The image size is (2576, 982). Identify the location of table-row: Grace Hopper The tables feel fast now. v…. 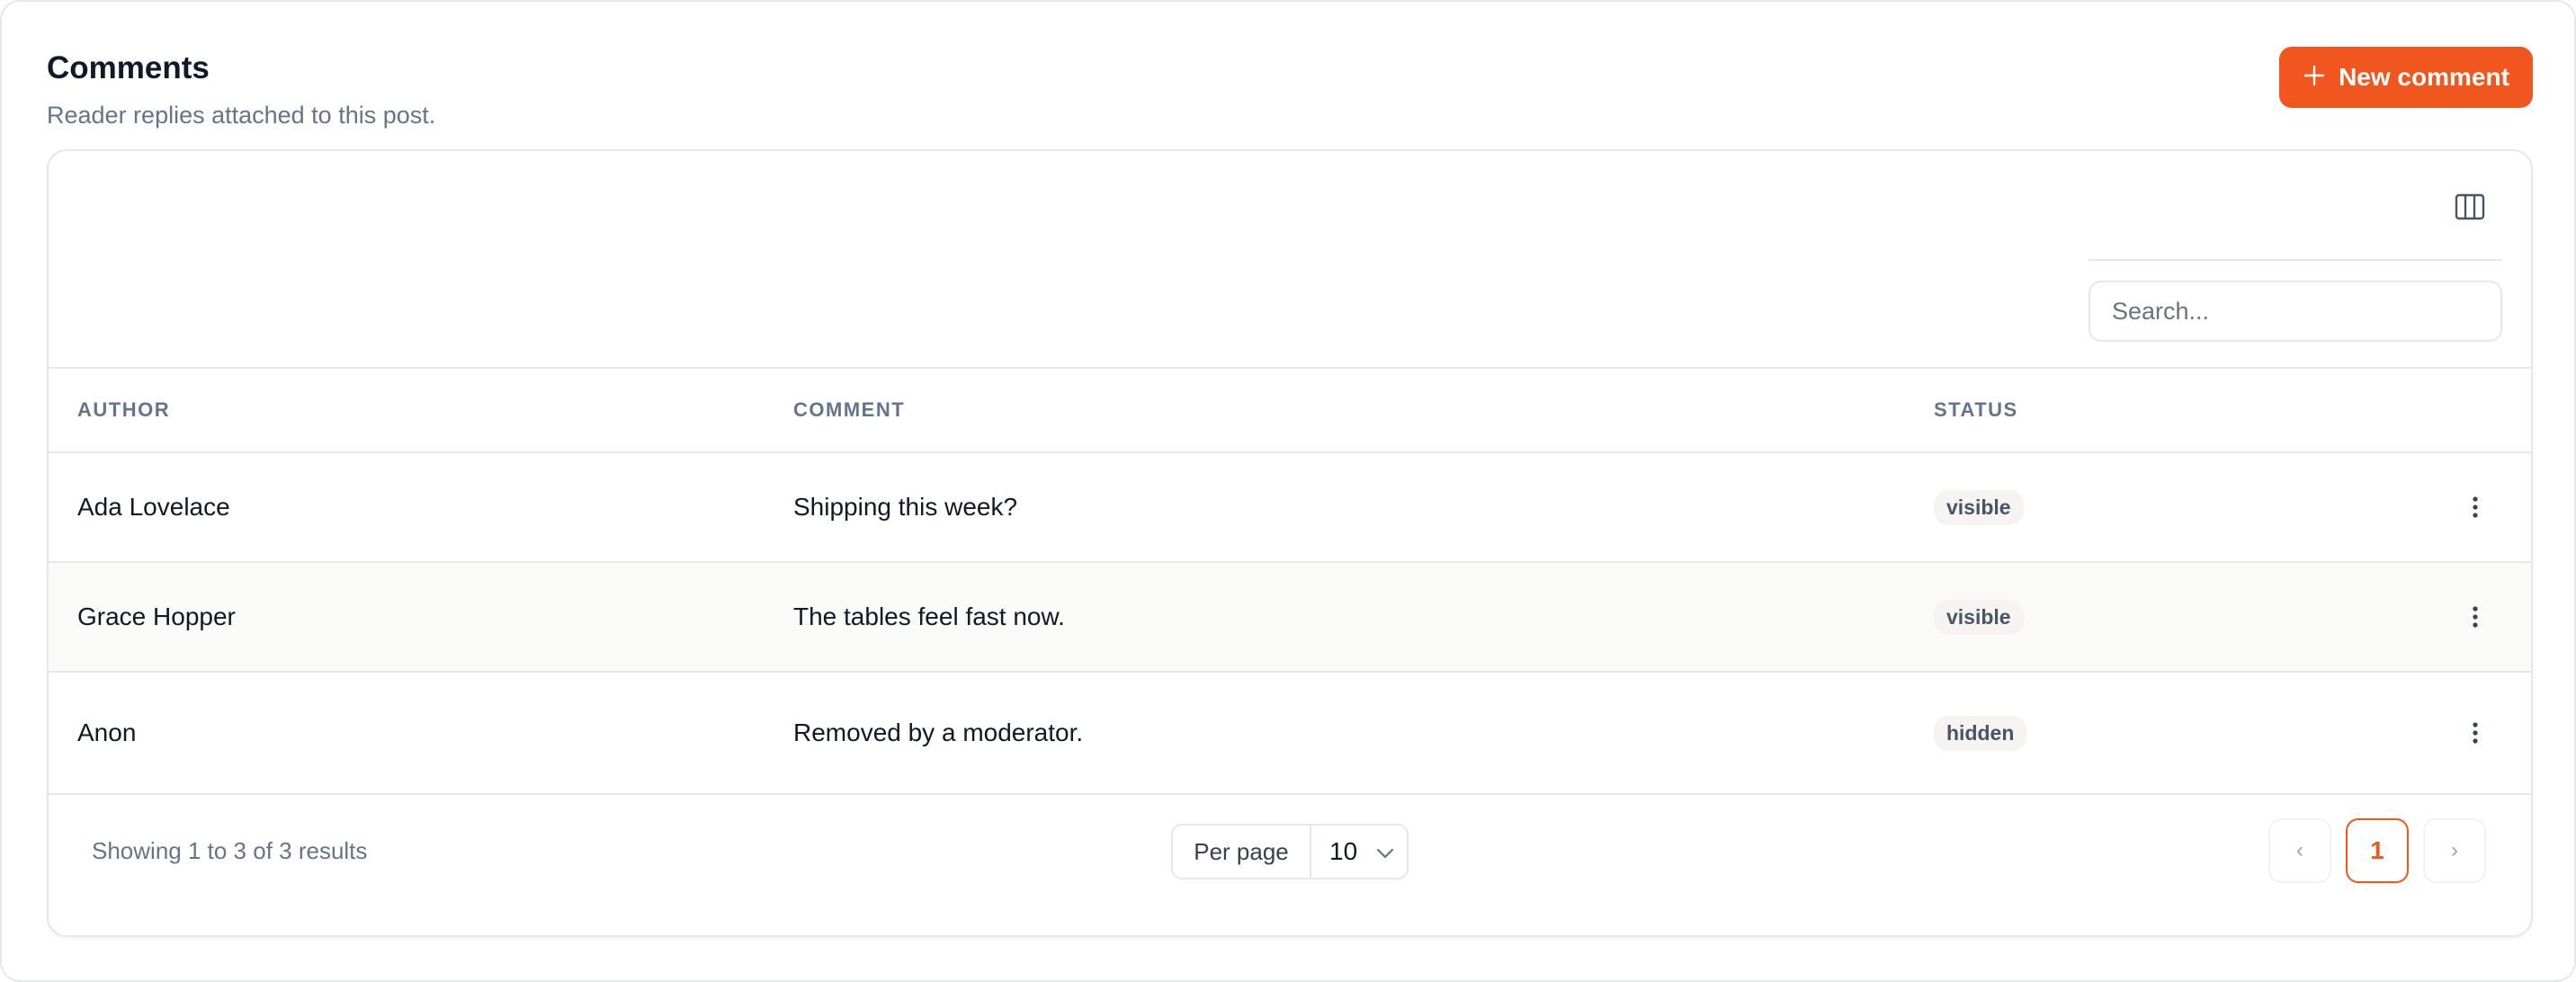
(1290, 618).